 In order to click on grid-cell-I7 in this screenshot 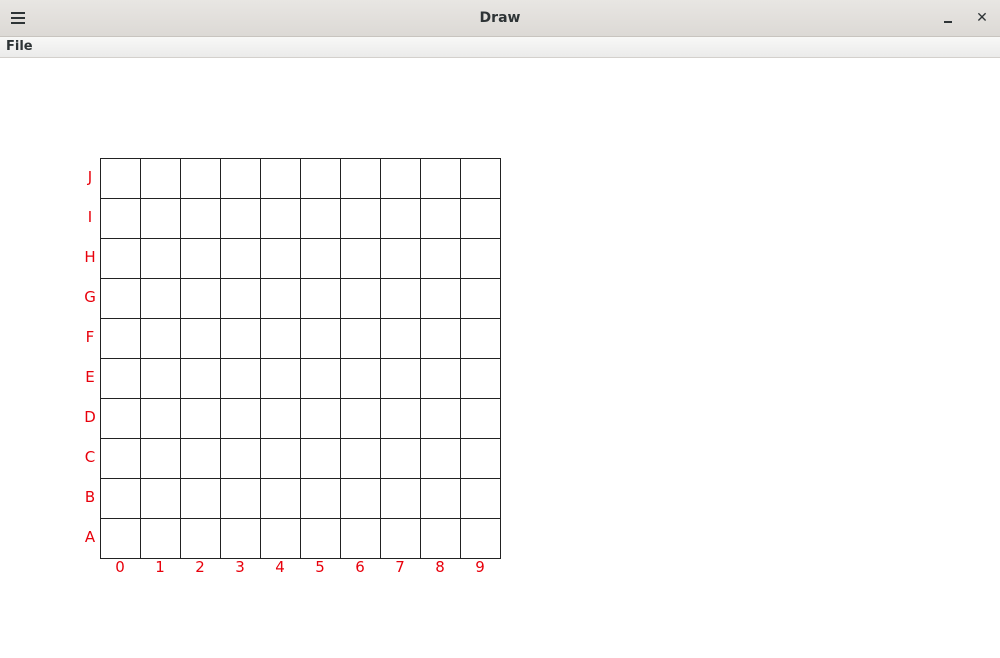, I will do `click(400, 218)`.